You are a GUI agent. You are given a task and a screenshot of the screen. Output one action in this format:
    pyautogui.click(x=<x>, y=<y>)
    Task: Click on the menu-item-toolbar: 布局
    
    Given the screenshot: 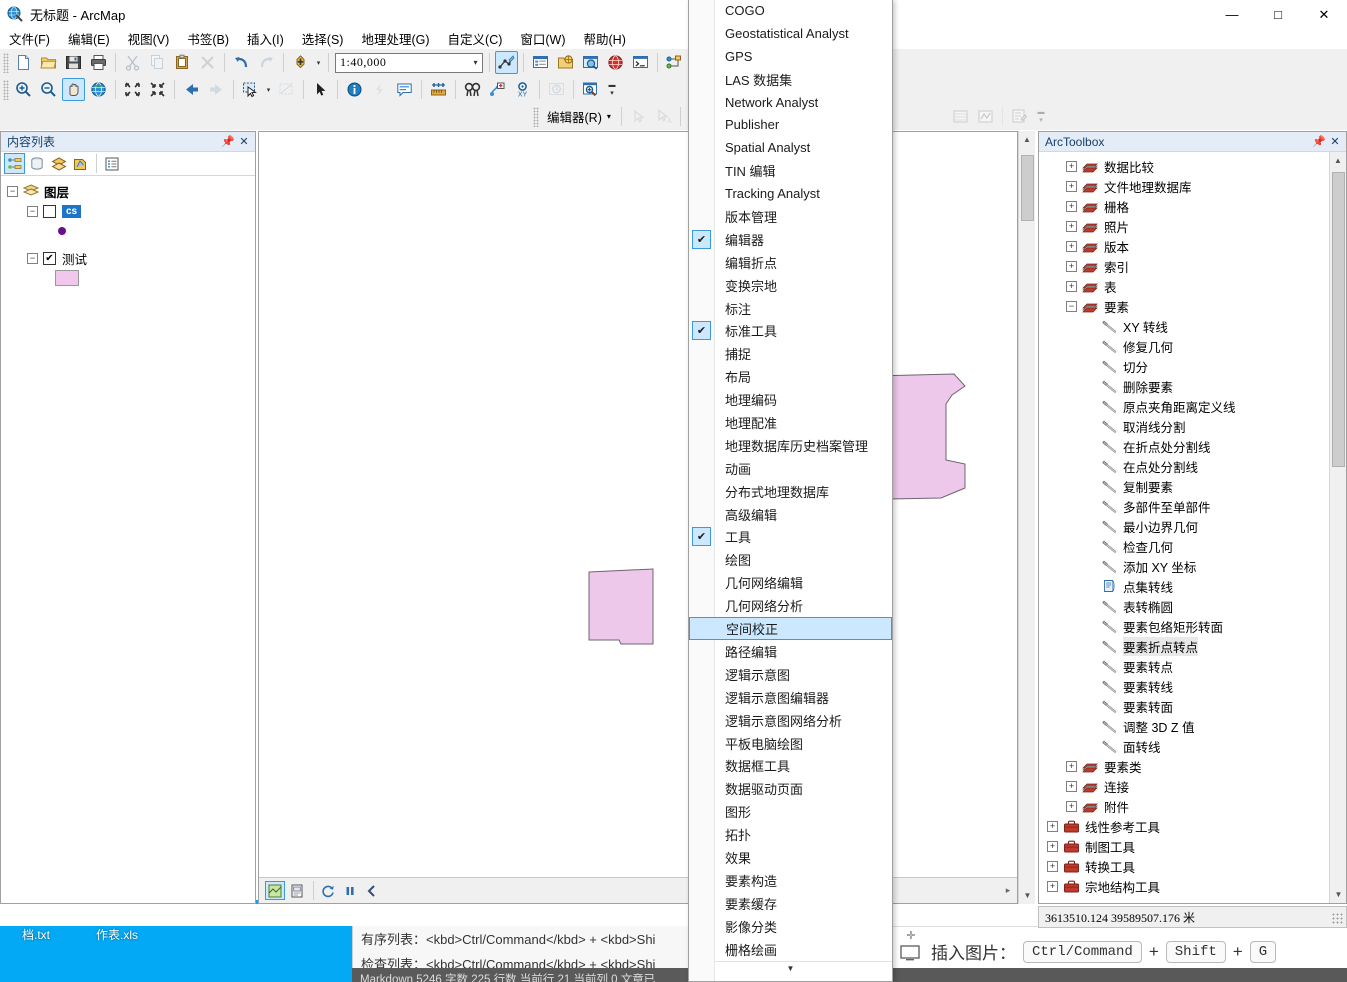 What is the action you would take?
    pyautogui.click(x=790, y=376)
    